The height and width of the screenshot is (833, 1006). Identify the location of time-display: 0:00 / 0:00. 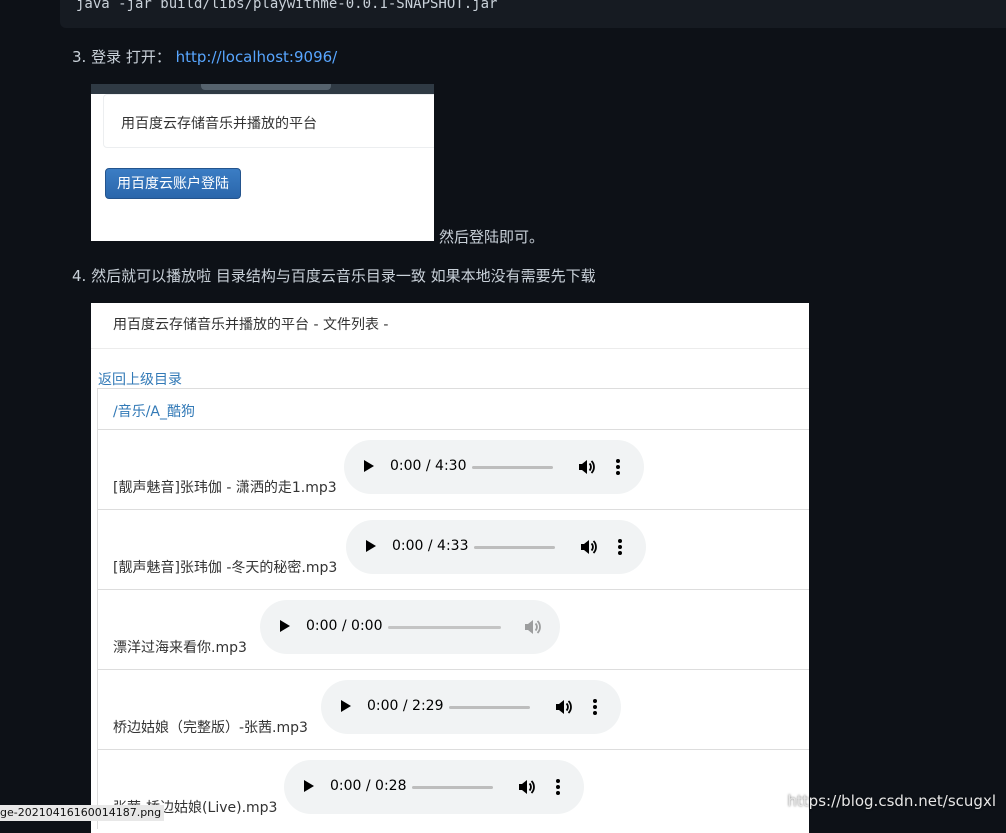
(344, 626).